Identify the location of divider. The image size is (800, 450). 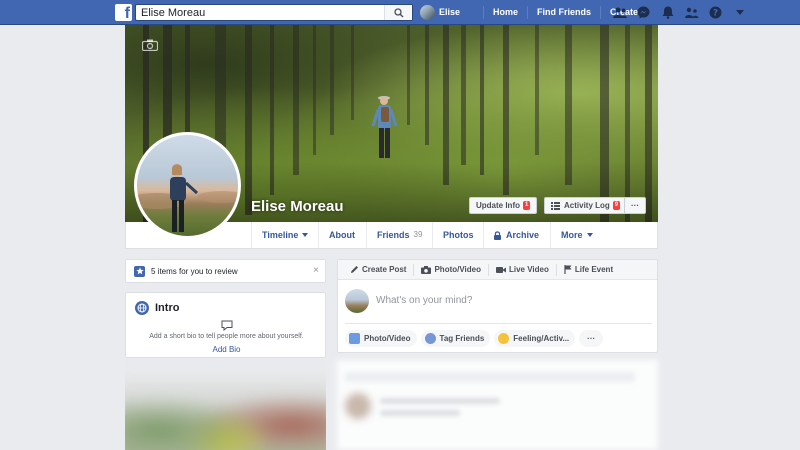
(498, 323).